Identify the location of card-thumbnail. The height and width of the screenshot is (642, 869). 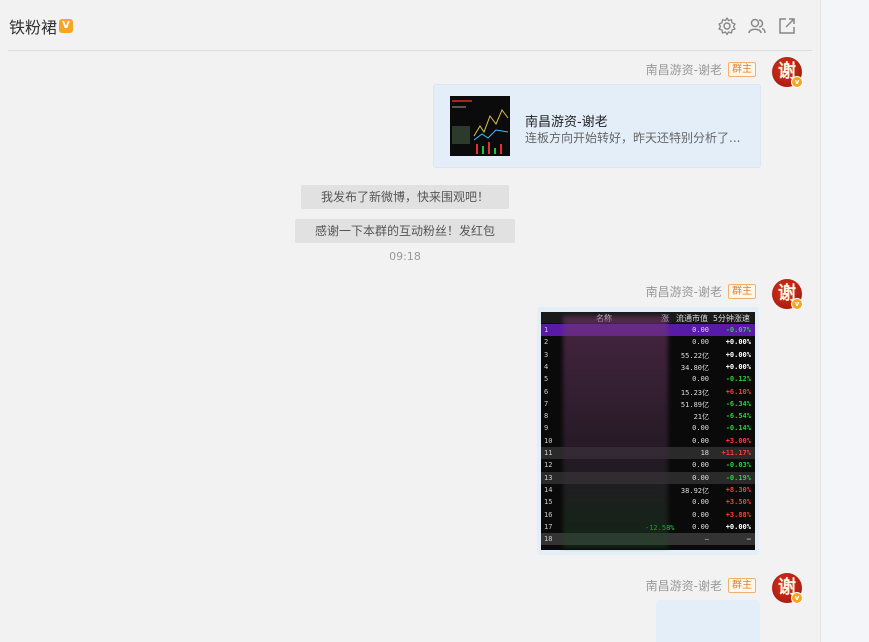
(480, 126).